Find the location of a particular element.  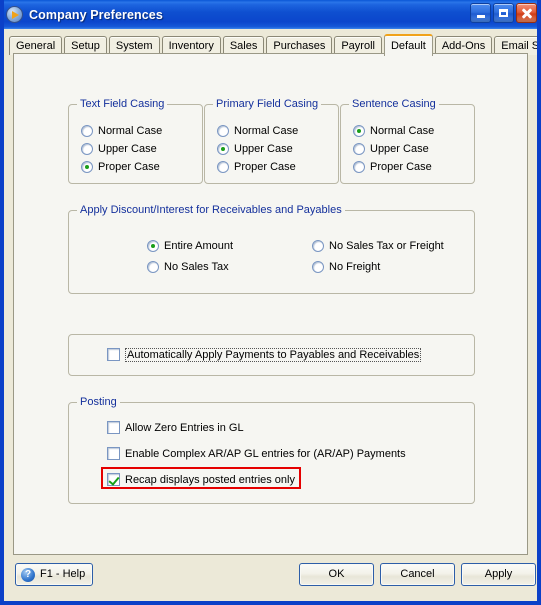

radio-no-freight: No Freight is located at coordinates (346, 267).